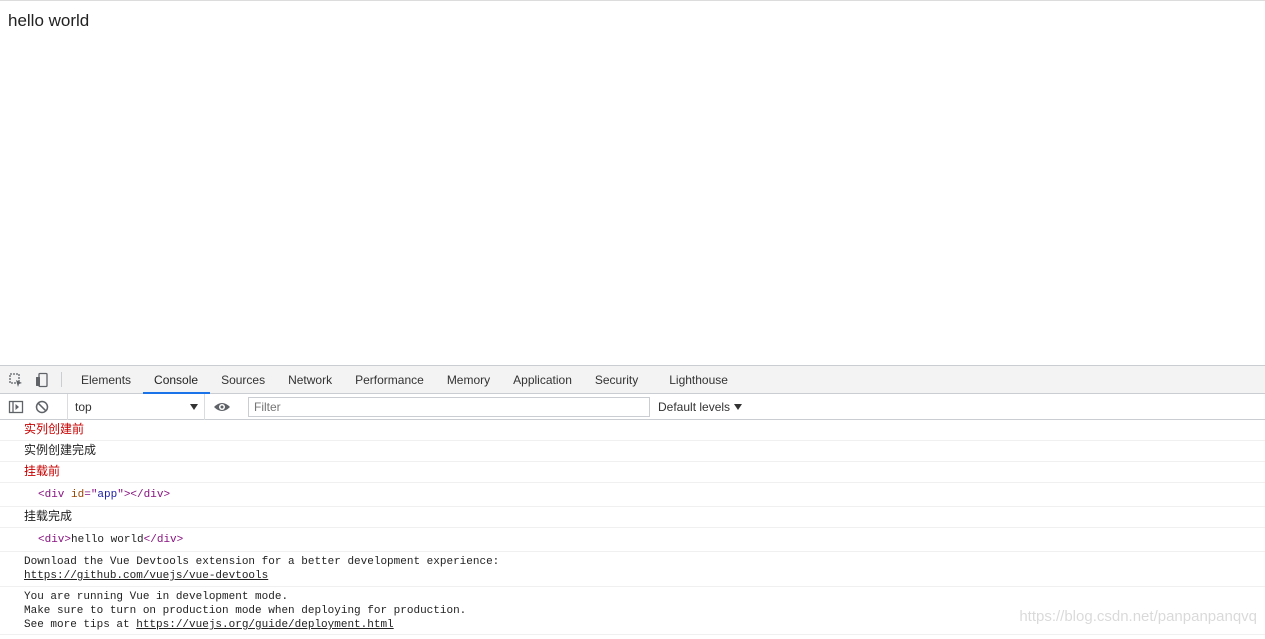 The image size is (1265, 639). I want to click on device-toolbar-icon, so click(42, 379).